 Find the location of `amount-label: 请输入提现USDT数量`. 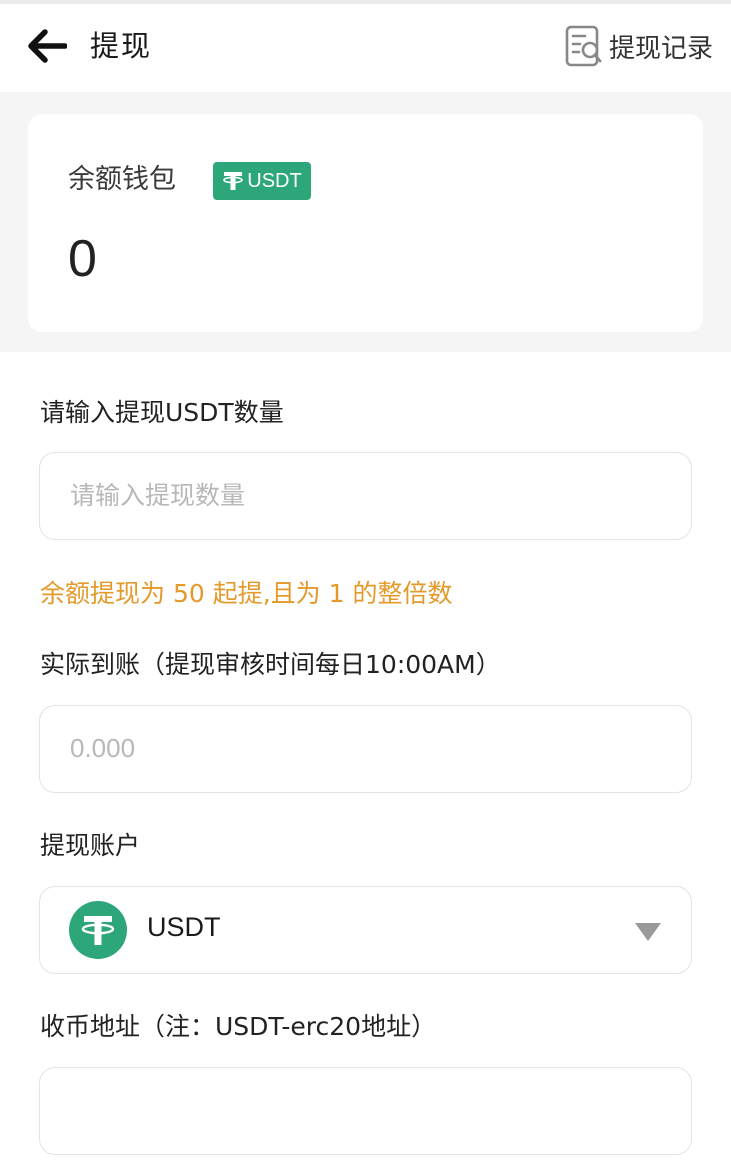

amount-label: 请输入提现USDT数量 is located at coordinates (162, 412).